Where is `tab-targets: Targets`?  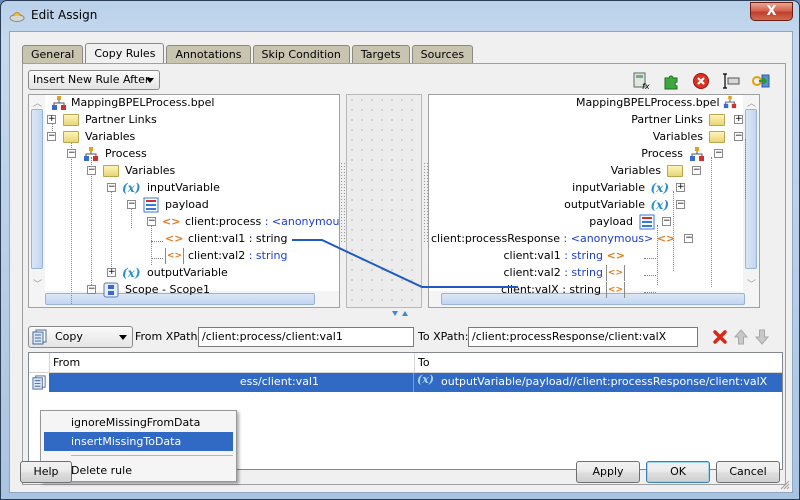
tab-targets: Targets is located at coordinates (380, 54).